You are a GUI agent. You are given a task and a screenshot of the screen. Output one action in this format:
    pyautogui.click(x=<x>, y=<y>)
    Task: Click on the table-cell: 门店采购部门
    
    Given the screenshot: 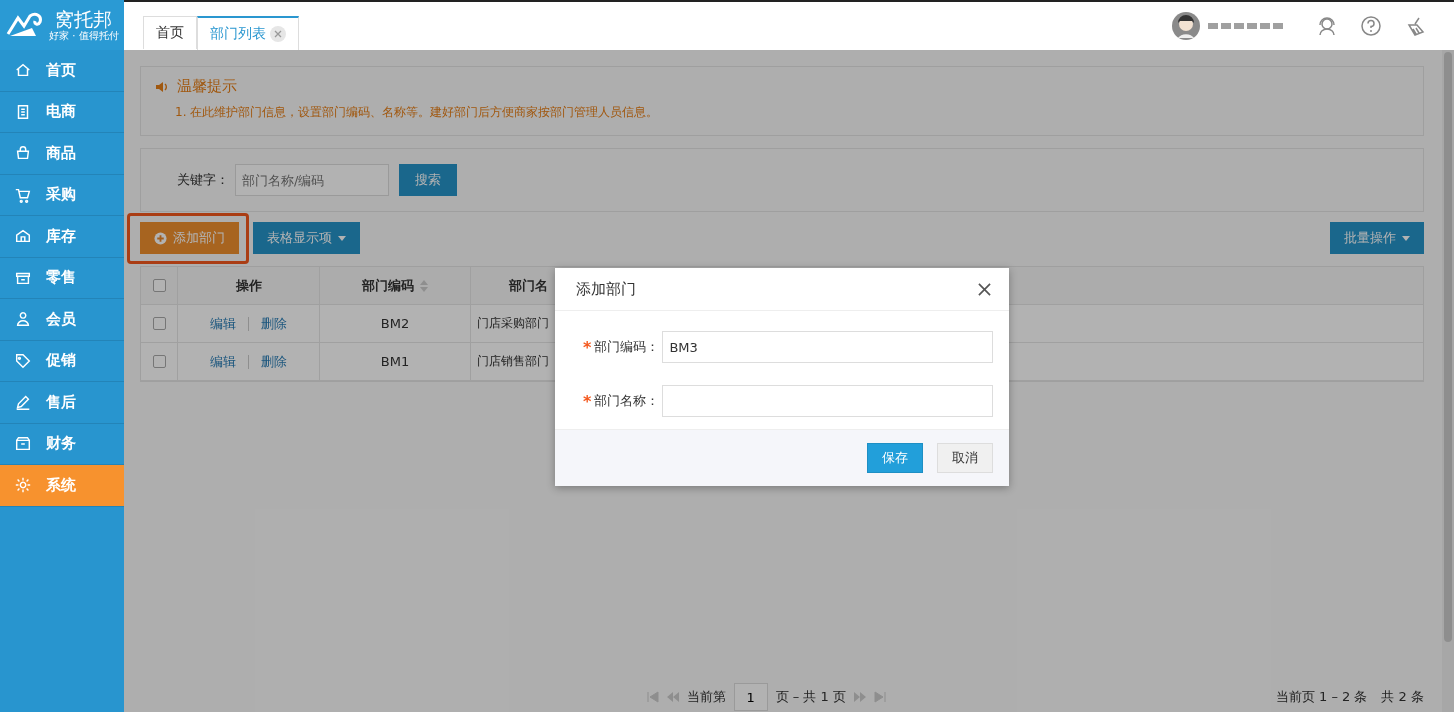 What is the action you would take?
    pyautogui.click(x=513, y=323)
    